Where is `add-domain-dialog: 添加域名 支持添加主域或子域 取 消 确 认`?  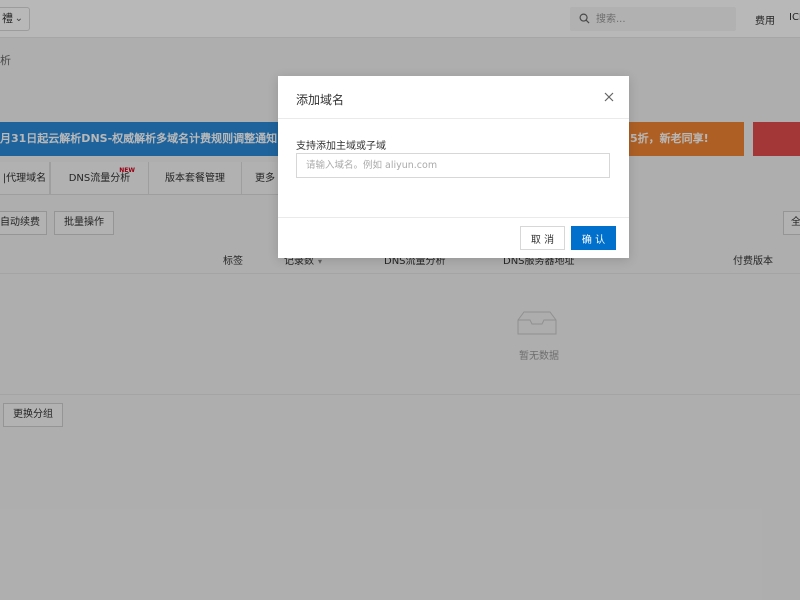 add-domain-dialog: 添加域名 支持添加主域或子域 取 消 确 认 is located at coordinates (453, 167).